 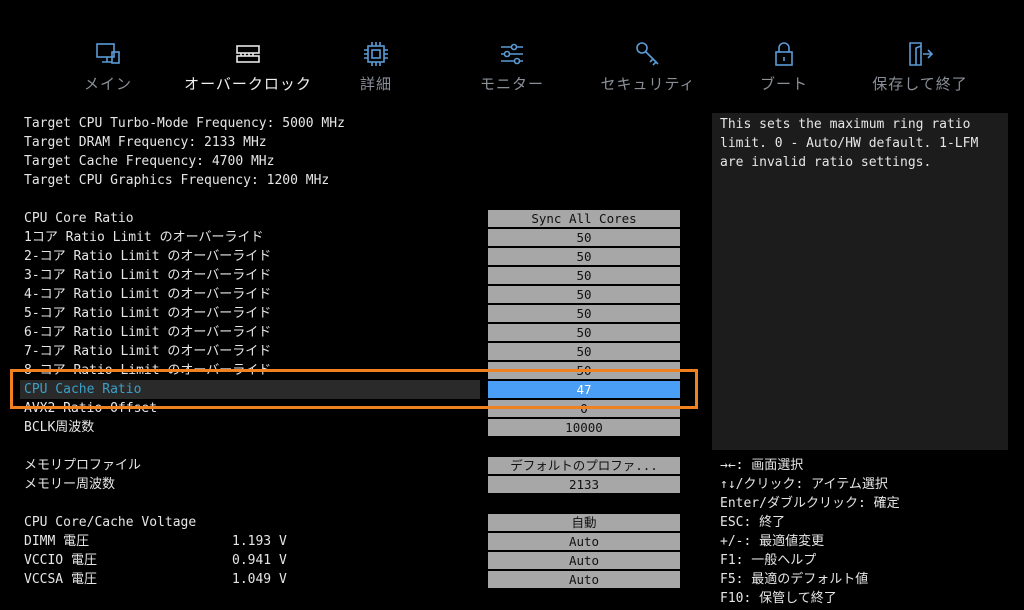 What do you see at coordinates (250, 313) in the screenshot?
I see `setting-5core-ratio-override: 5-コア Ratio Limit のオーバーライド` at bounding box center [250, 313].